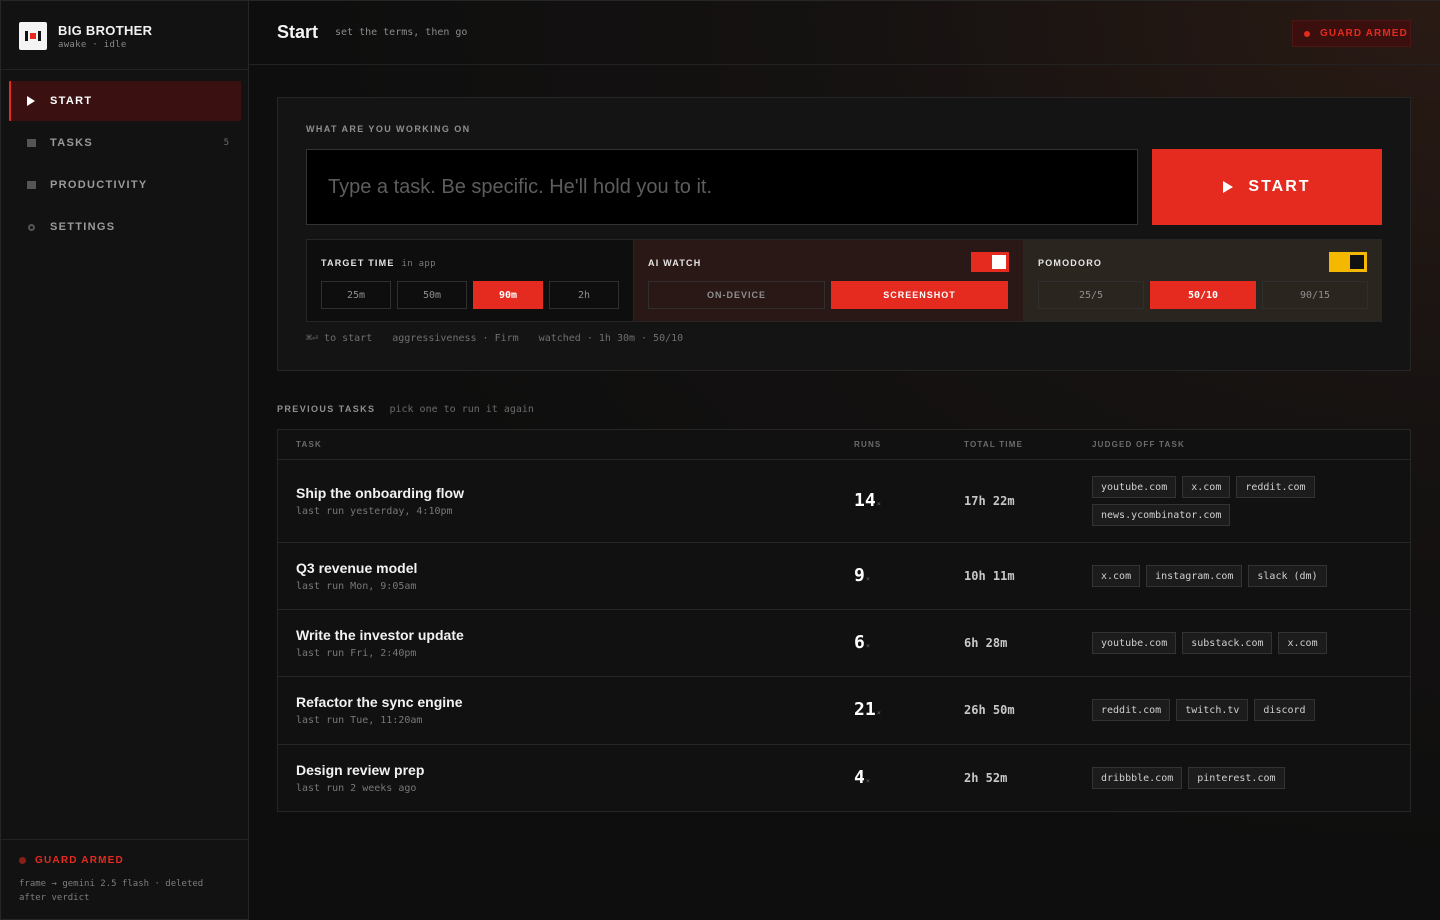  What do you see at coordinates (1279, 186) in the screenshot?
I see `start-button-label: START` at bounding box center [1279, 186].